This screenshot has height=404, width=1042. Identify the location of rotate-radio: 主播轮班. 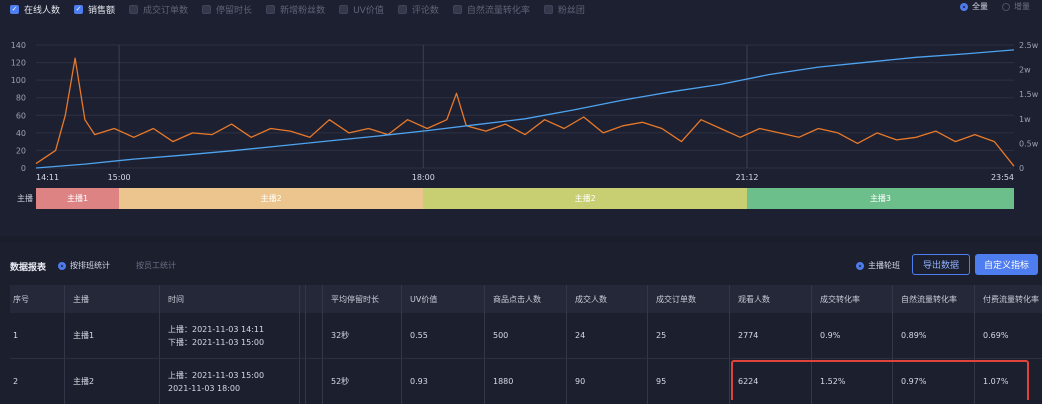
(878, 265).